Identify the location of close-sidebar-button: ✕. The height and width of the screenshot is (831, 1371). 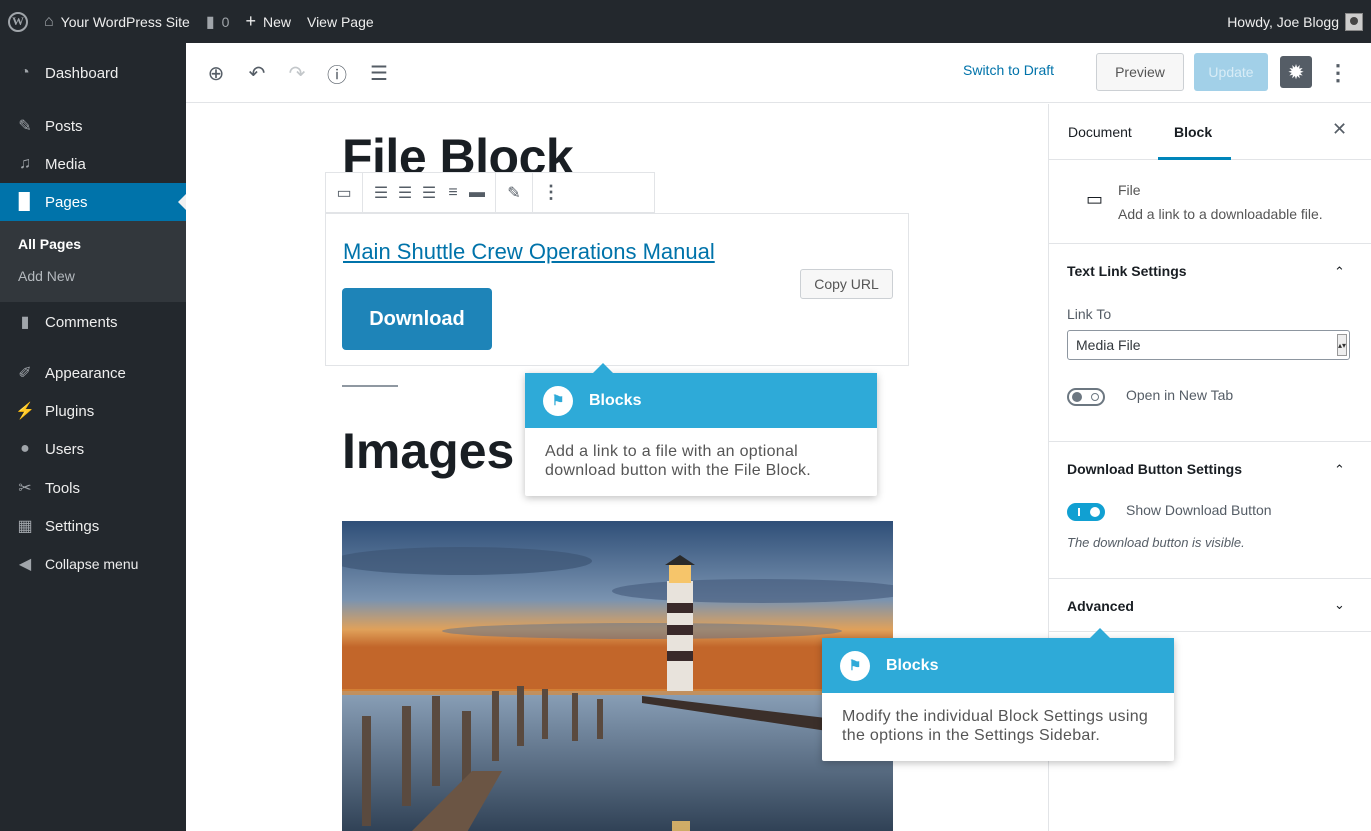
(1339, 129).